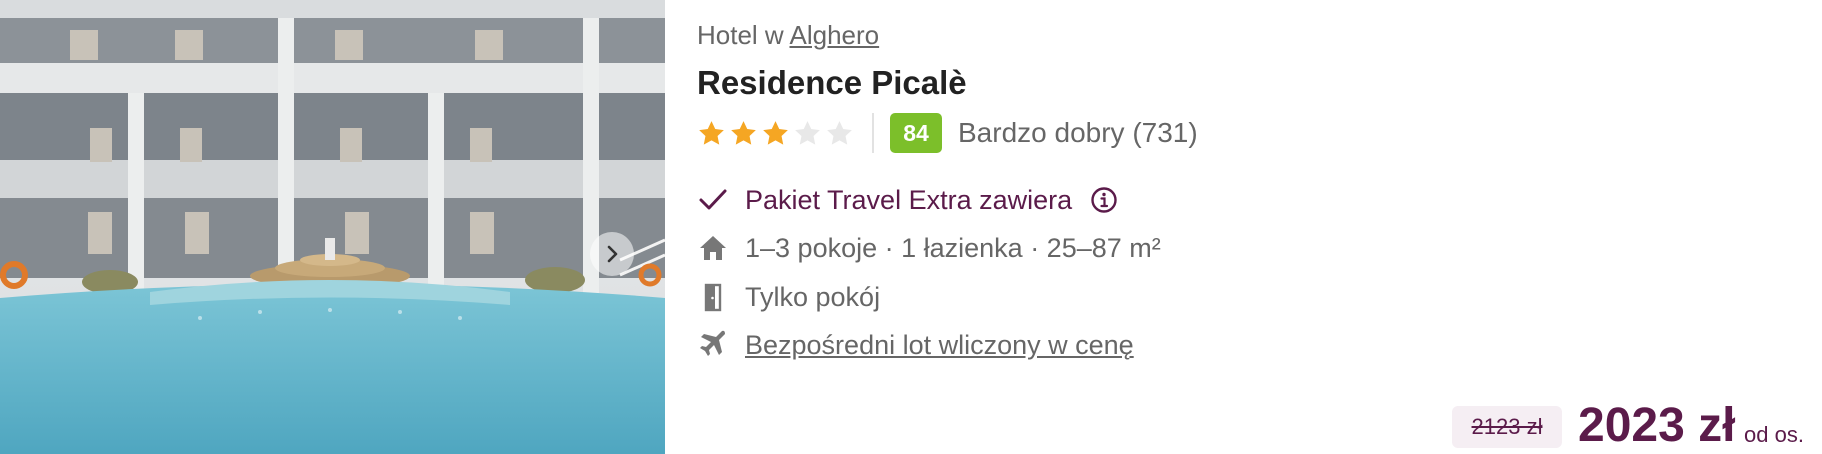  I want to click on package-text: Pakiet Travel Extra zawiera, so click(909, 199).